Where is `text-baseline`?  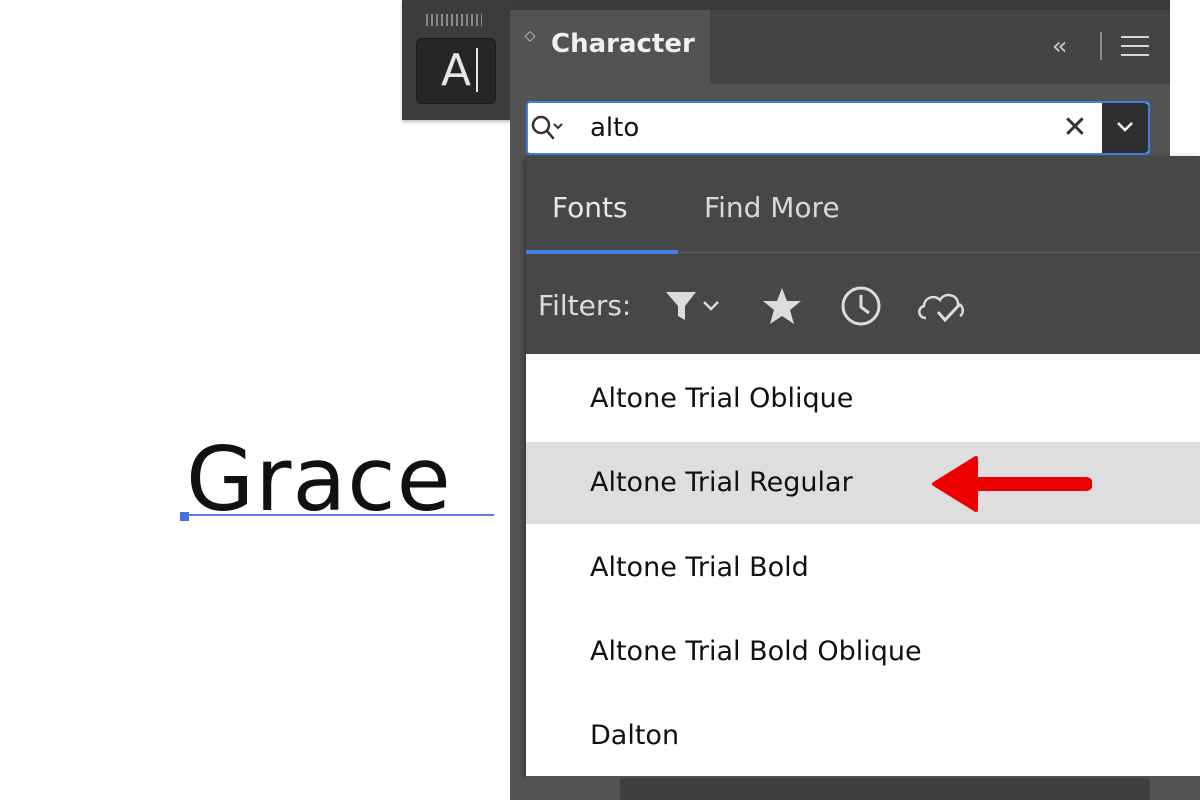 text-baseline is located at coordinates (339, 515).